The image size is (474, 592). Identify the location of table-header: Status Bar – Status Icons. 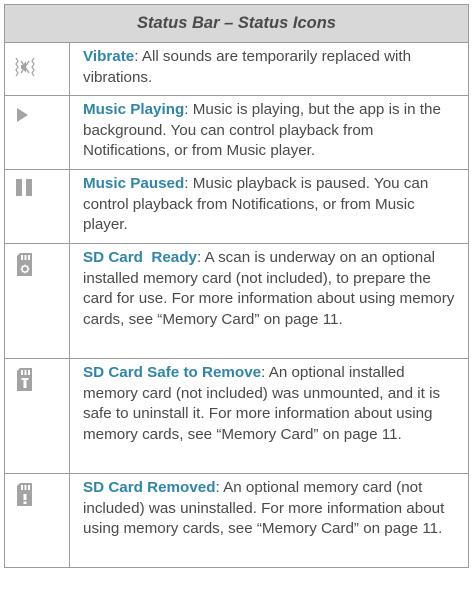
(236, 24).